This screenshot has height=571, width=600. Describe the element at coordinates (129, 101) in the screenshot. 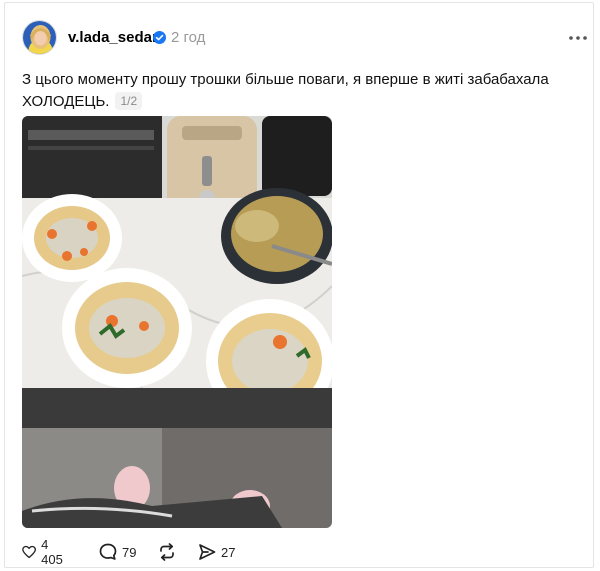

I see `media-pager: 1/2` at that location.